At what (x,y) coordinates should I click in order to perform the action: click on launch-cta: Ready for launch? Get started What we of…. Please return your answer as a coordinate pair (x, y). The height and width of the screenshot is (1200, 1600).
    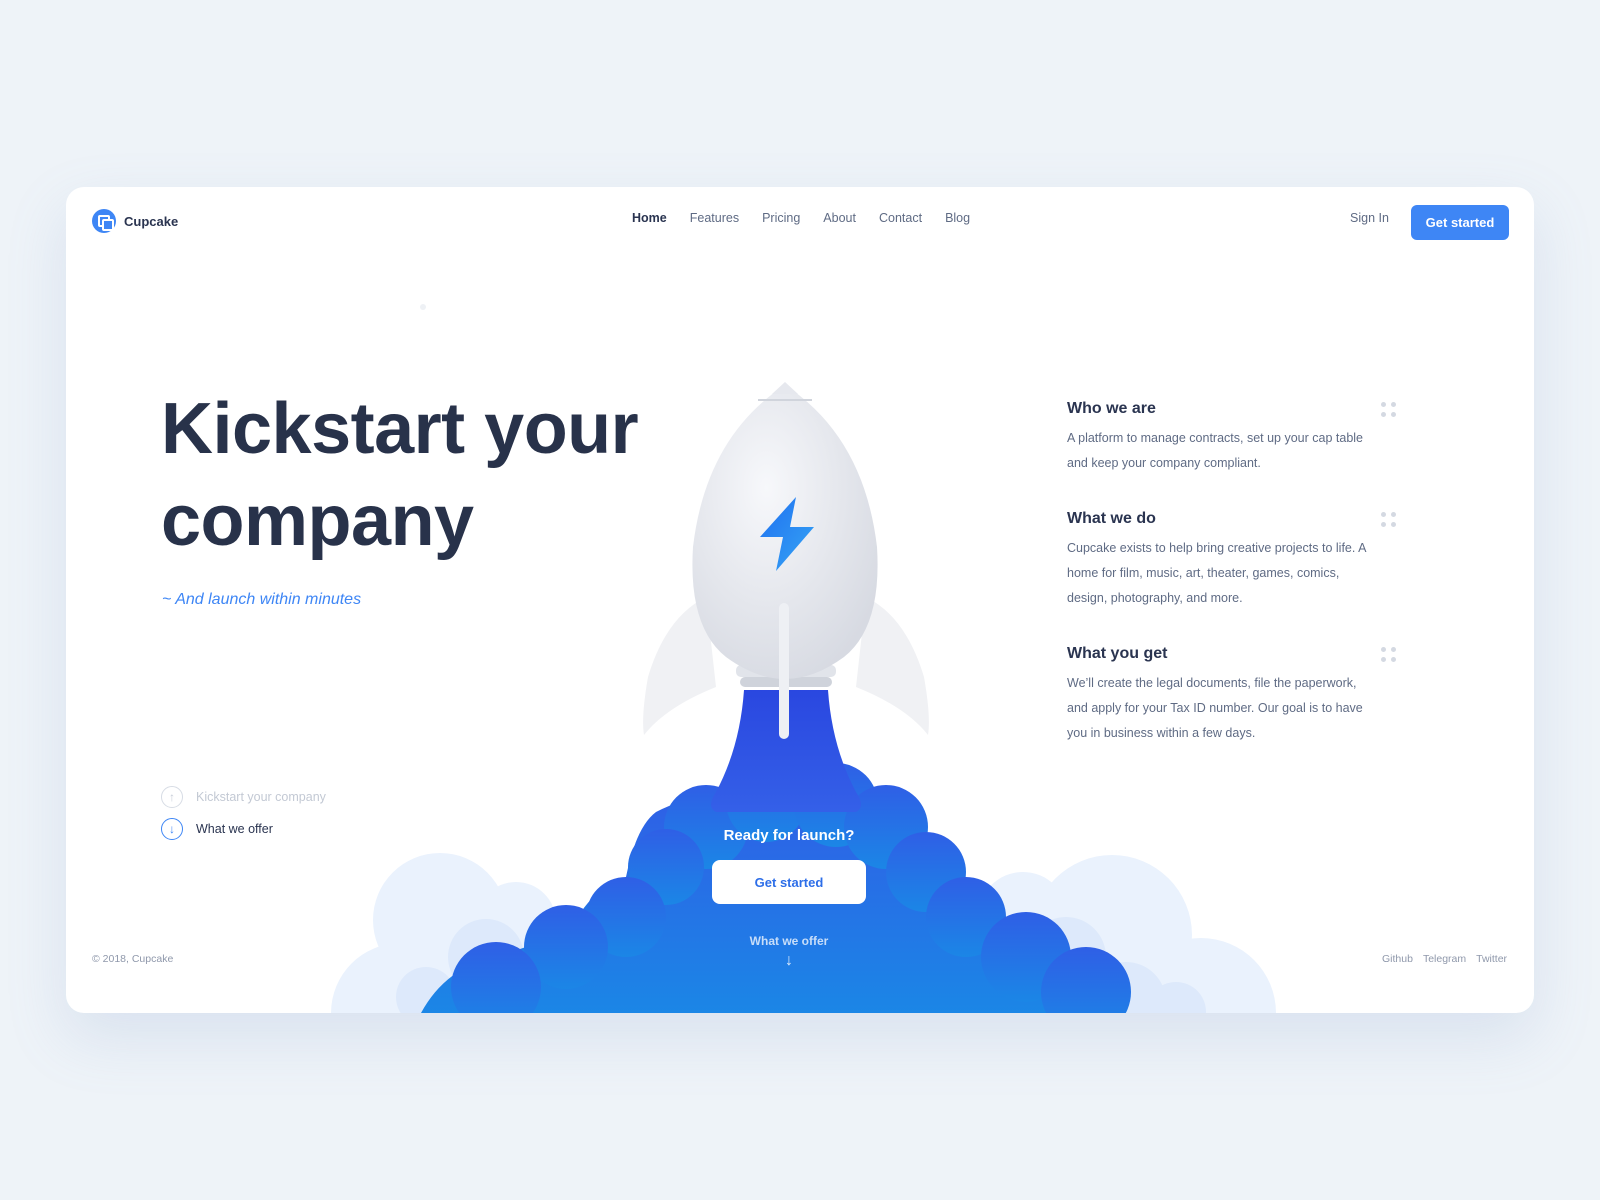
    Looking at the image, I should click on (789, 898).